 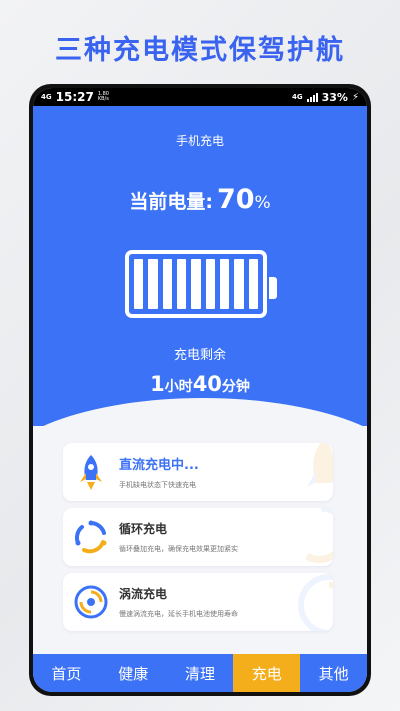 What do you see at coordinates (267, 673) in the screenshot?
I see `tab-charge: 充电` at bounding box center [267, 673].